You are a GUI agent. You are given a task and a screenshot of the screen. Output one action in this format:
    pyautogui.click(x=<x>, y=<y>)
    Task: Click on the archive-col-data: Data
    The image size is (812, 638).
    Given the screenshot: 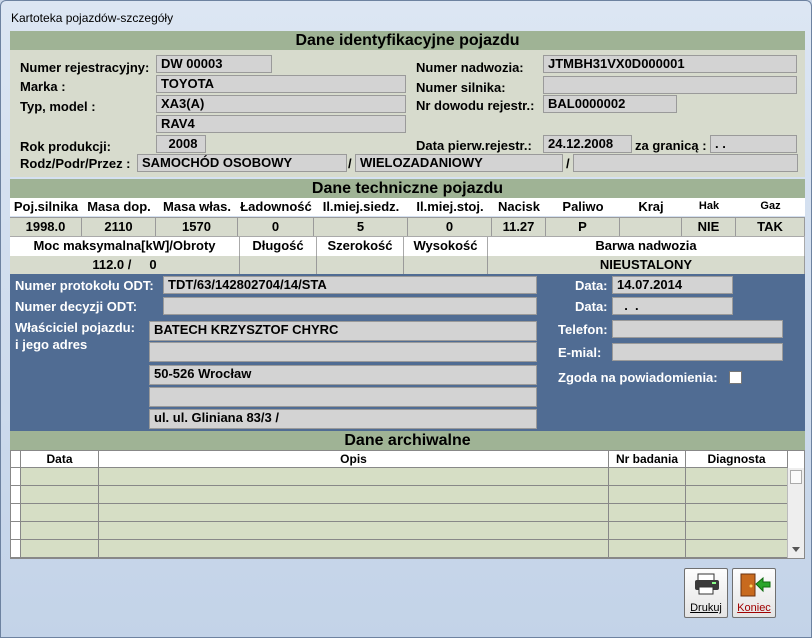 What is the action you would take?
    pyautogui.click(x=60, y=459)
    